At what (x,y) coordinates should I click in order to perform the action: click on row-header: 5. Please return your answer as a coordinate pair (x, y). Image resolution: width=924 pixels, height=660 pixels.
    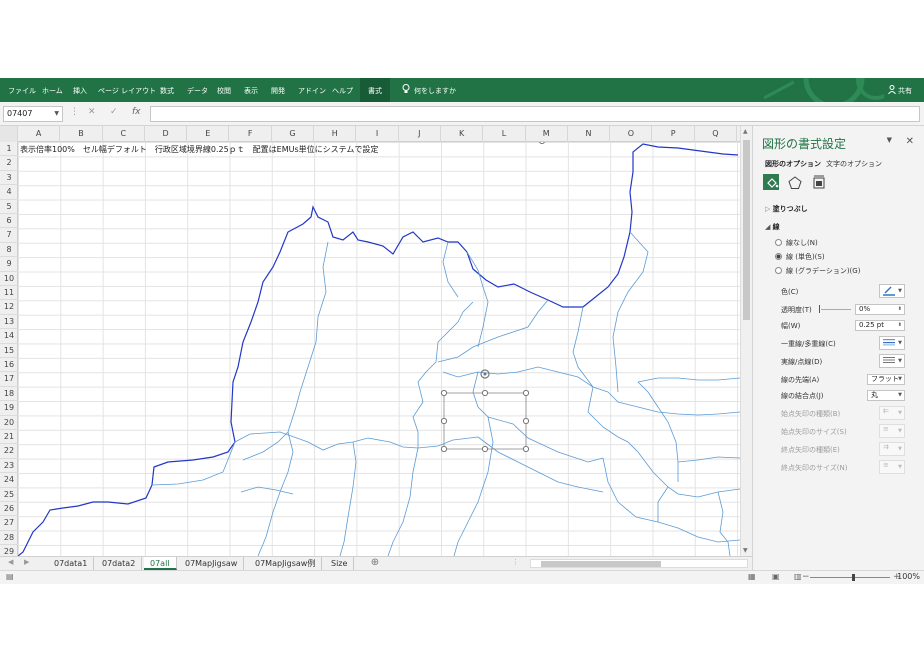
    Looking at the image, I should click on (9, 207).